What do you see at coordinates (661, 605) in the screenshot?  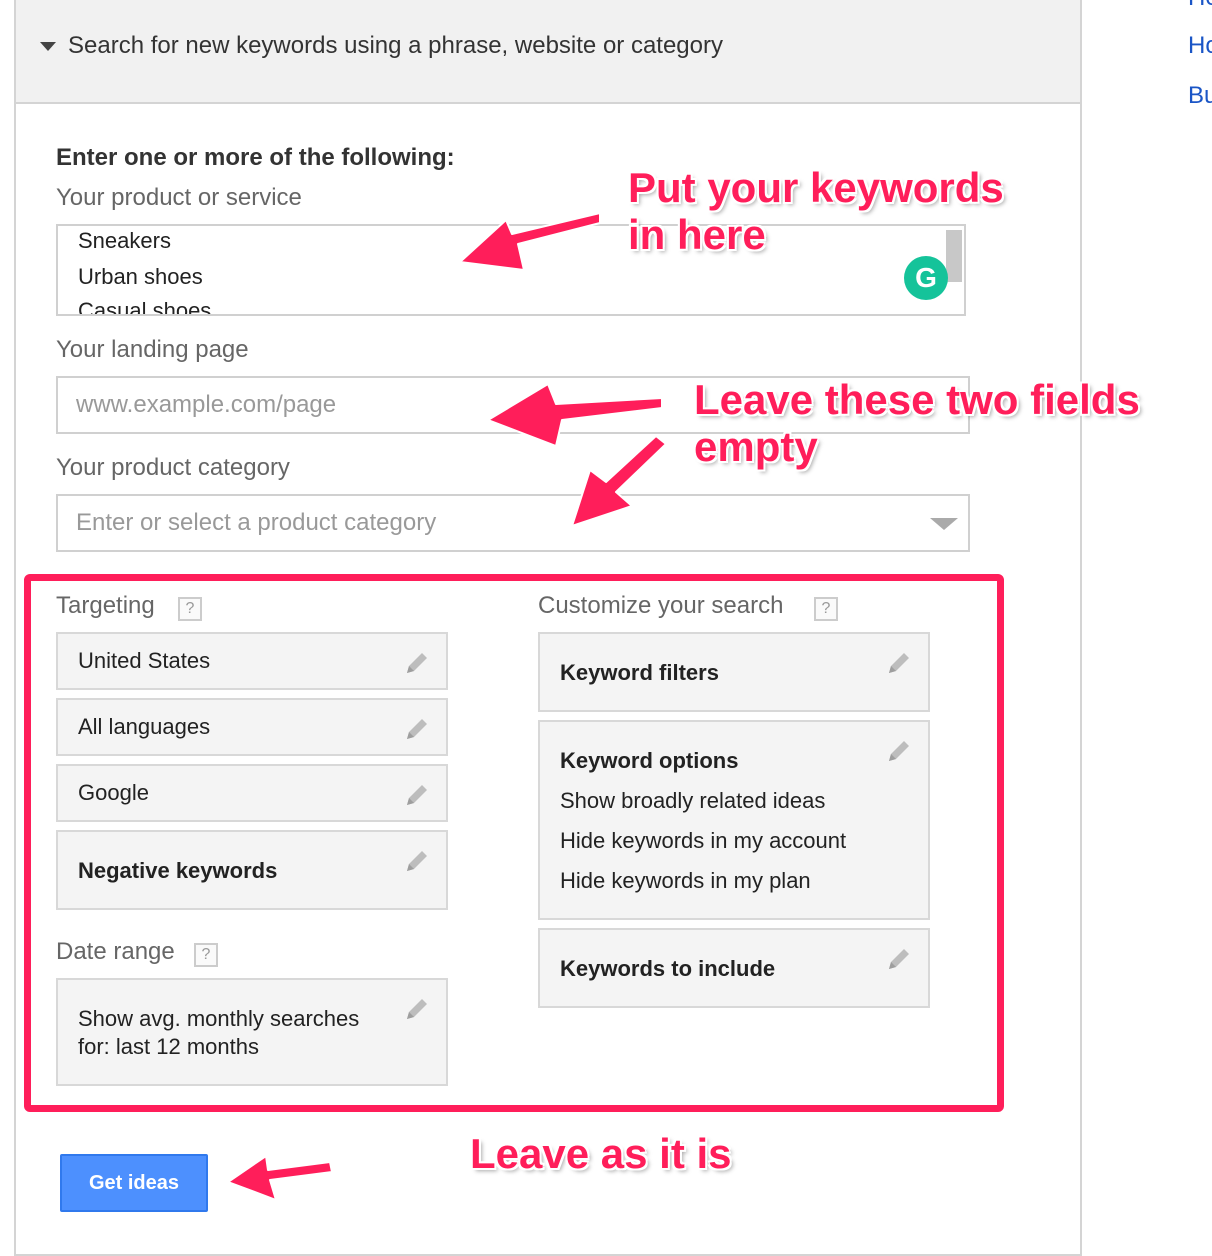 I see `customize-label: Customize your search` at bounding box center [661, 605].